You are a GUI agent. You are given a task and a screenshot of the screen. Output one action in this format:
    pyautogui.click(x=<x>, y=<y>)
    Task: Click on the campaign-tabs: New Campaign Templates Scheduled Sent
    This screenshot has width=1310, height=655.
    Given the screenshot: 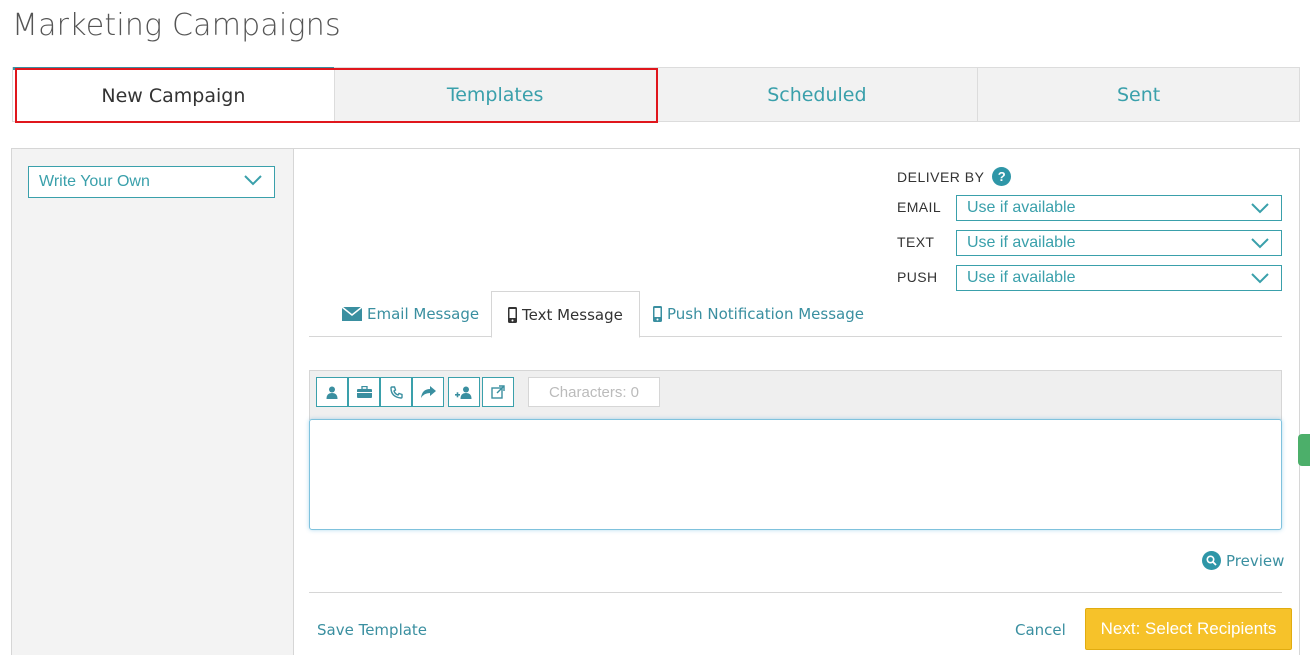 What is the action you would take?
    pyautogui.click(x=656, y=94)
    